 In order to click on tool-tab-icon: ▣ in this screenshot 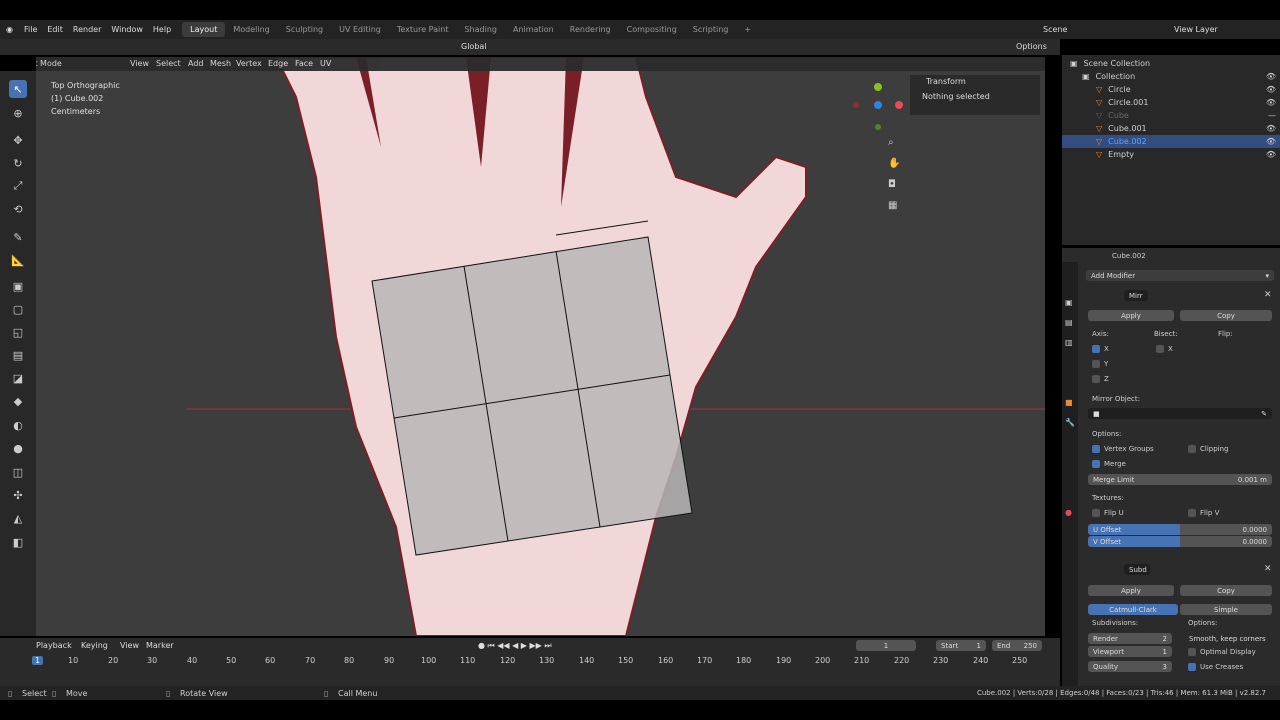, I will do `click(1069, 302)`.